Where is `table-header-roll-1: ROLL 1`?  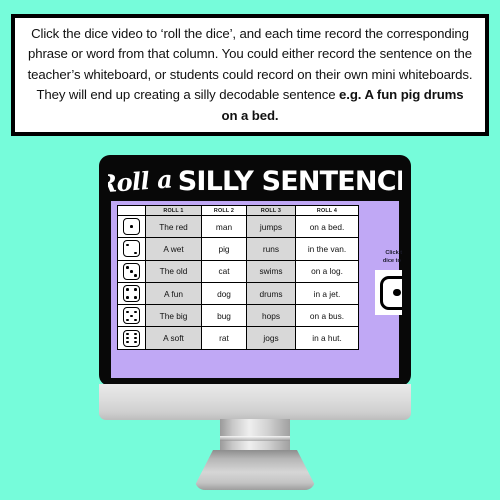
table-header-roll-1: ROLL 1 is located at coordinates (173, 210).